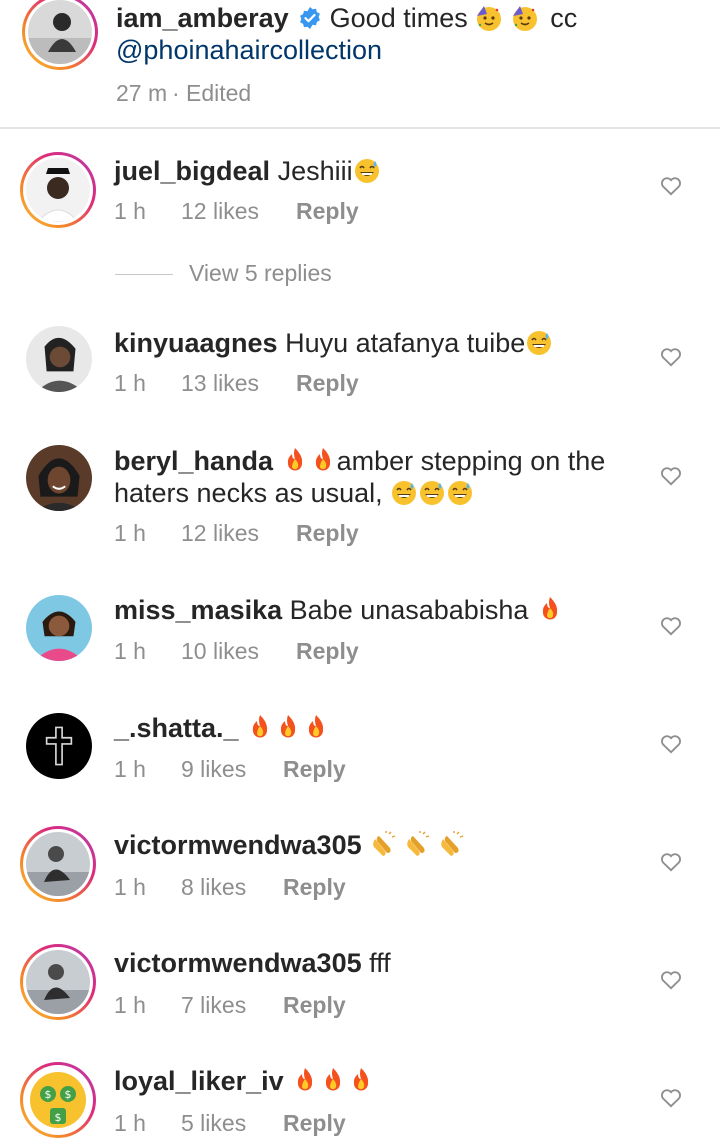  What do you see at coordinates (199, 1081) in the screenshot?
I see `comment-username: loyal_liker_iv` at bounding box center [199, 1081].